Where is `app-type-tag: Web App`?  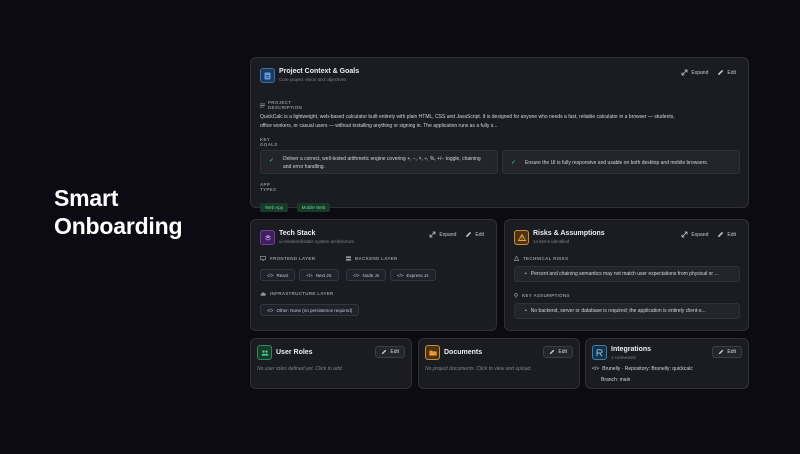 app-type-tag: Web App is located at coordinates (274, 207).